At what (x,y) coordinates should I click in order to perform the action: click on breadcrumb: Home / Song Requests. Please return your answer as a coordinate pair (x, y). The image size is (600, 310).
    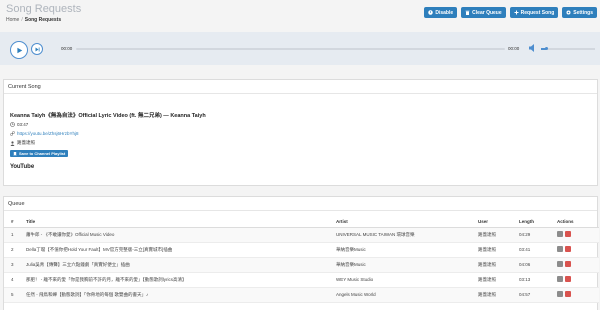
    Looking at the image, I should click on (33, 20).